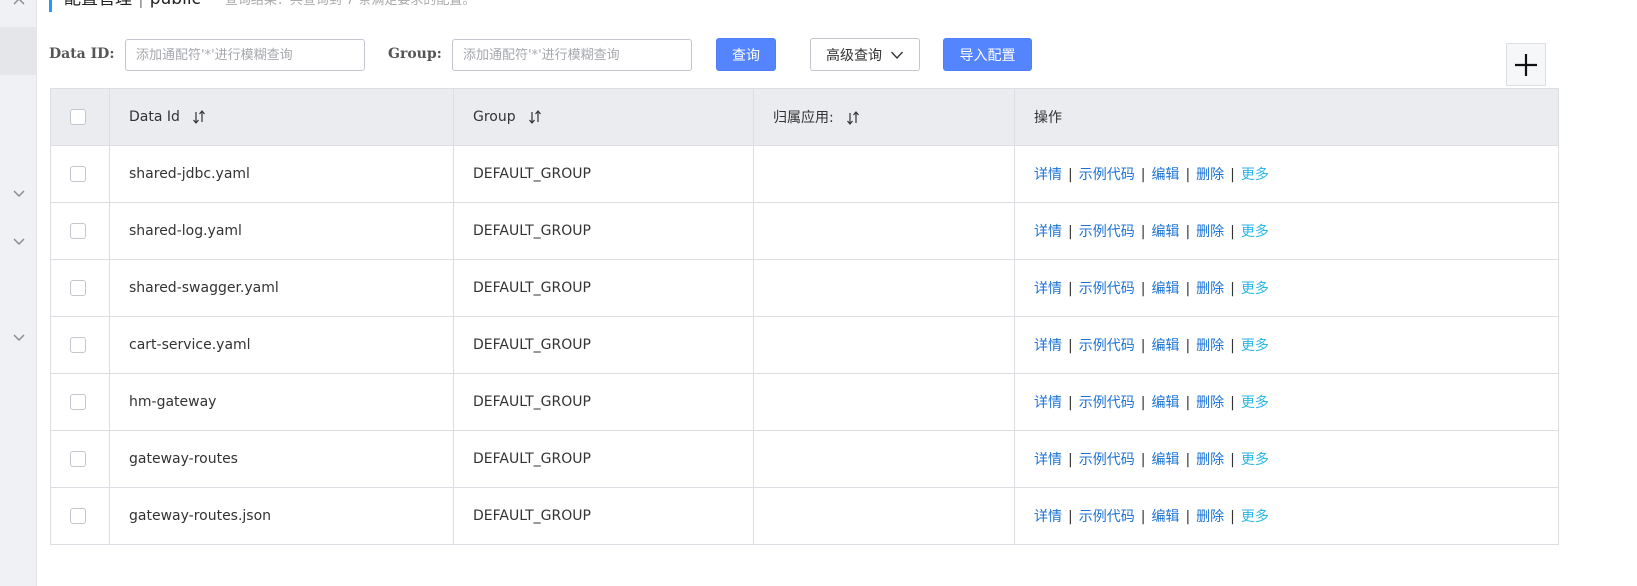 Image resolution: width=1637 pixels, height=586 pixels. I want to click on cell-data-id: shared-swagger.yaml, so click(281, 288).